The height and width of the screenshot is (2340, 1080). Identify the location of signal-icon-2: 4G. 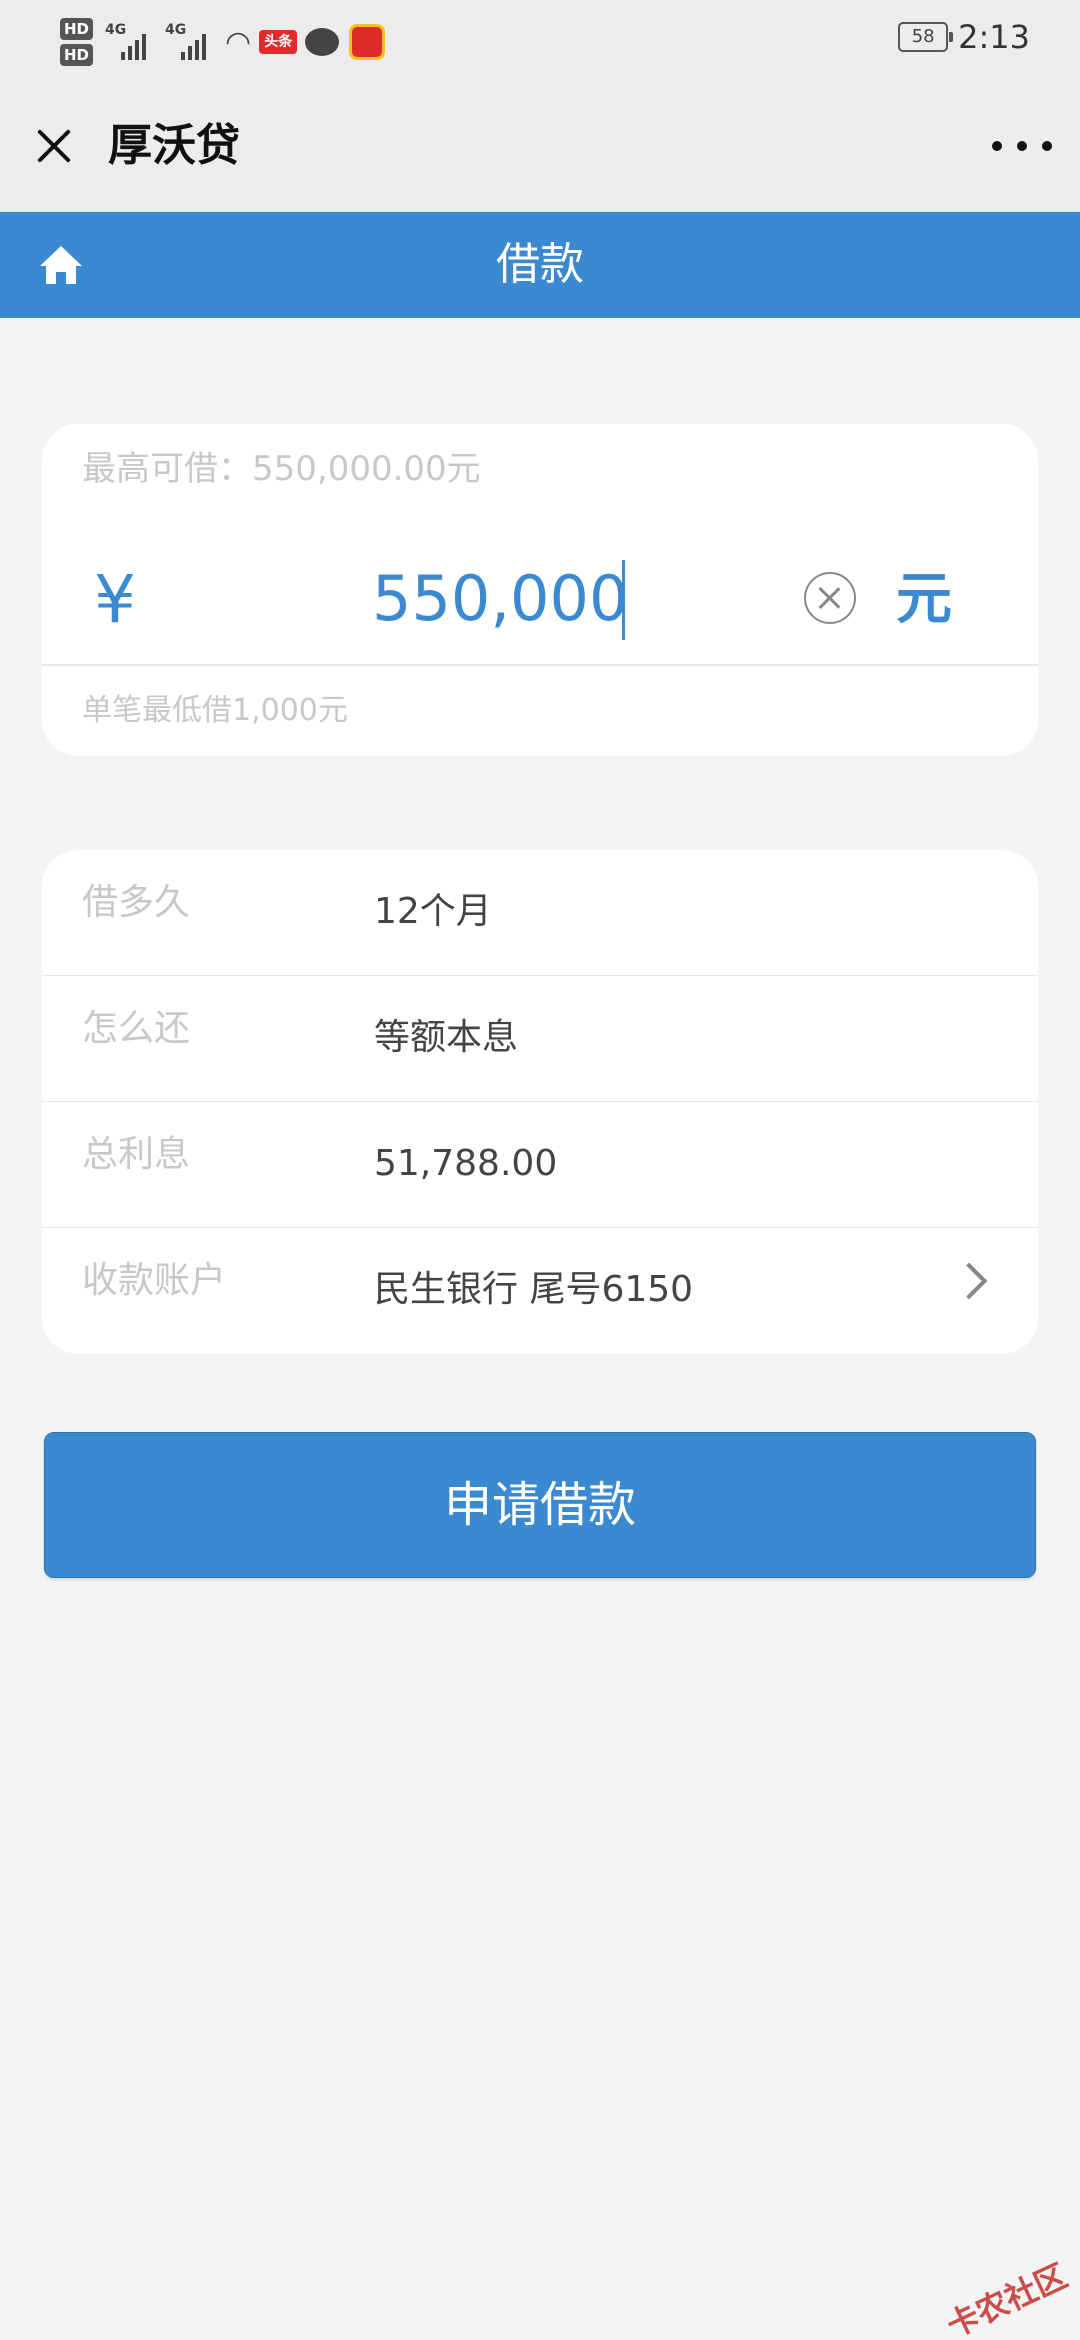
(191, 42).